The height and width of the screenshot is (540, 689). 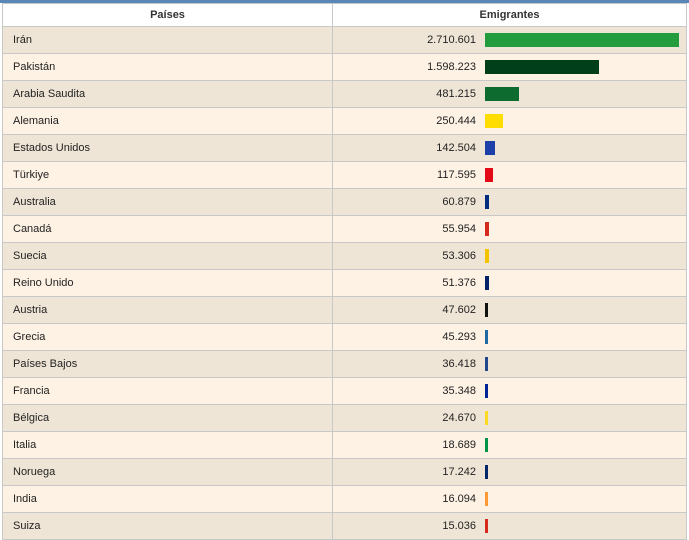 I want to click on emigrants-value: 24.670, so click(x=459, y=418).